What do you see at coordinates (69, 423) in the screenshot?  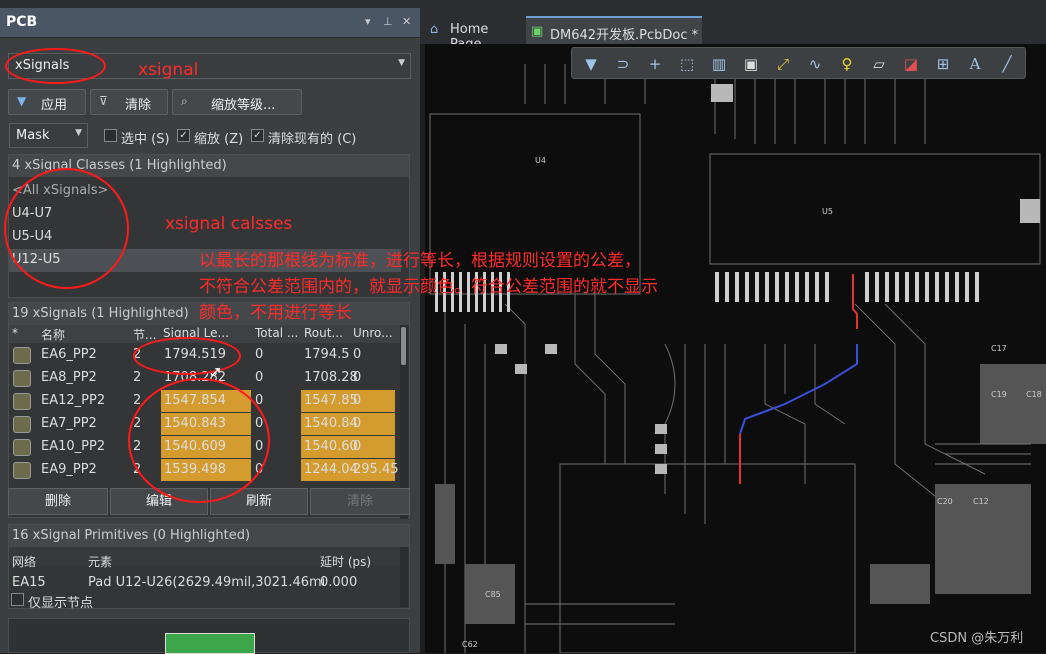 I see `signal-name: EA7_PP2` at bounding box center [69, 423].